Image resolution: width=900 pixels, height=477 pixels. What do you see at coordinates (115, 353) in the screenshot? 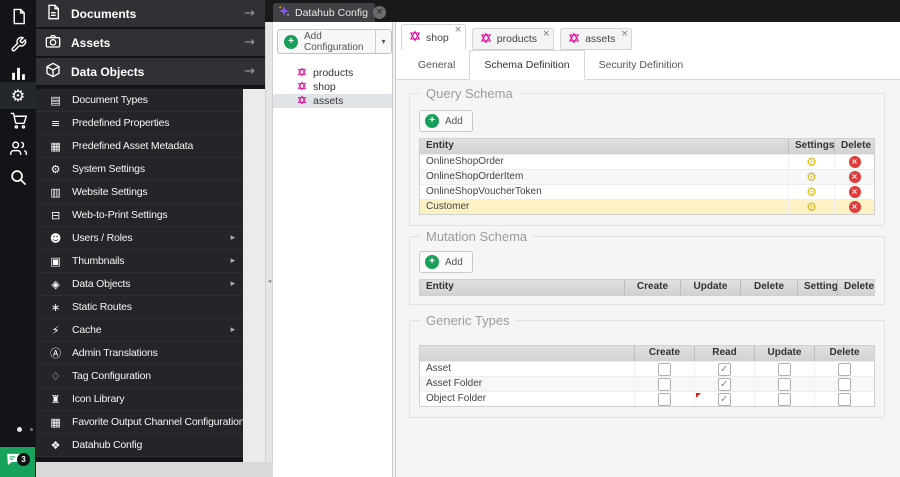
I see `menu-label: Admin Translations` at bounding box center [115, 353].